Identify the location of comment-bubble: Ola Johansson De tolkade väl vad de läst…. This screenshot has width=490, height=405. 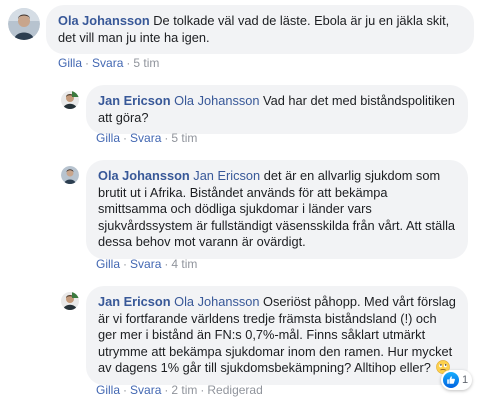
(260, 30).